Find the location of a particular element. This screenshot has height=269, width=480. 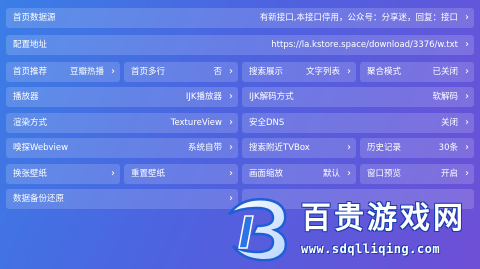

data-backup-item: 数据备份还原 › is located at coordinates (122, 199).